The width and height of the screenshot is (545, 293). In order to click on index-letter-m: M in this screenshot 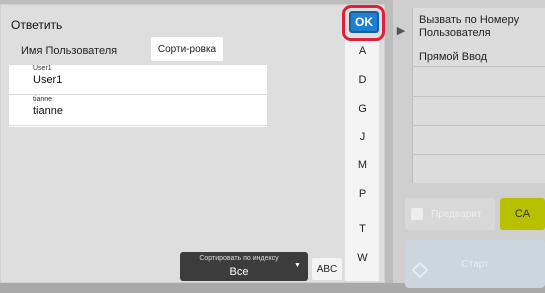, I will do `click(362, 165)`.